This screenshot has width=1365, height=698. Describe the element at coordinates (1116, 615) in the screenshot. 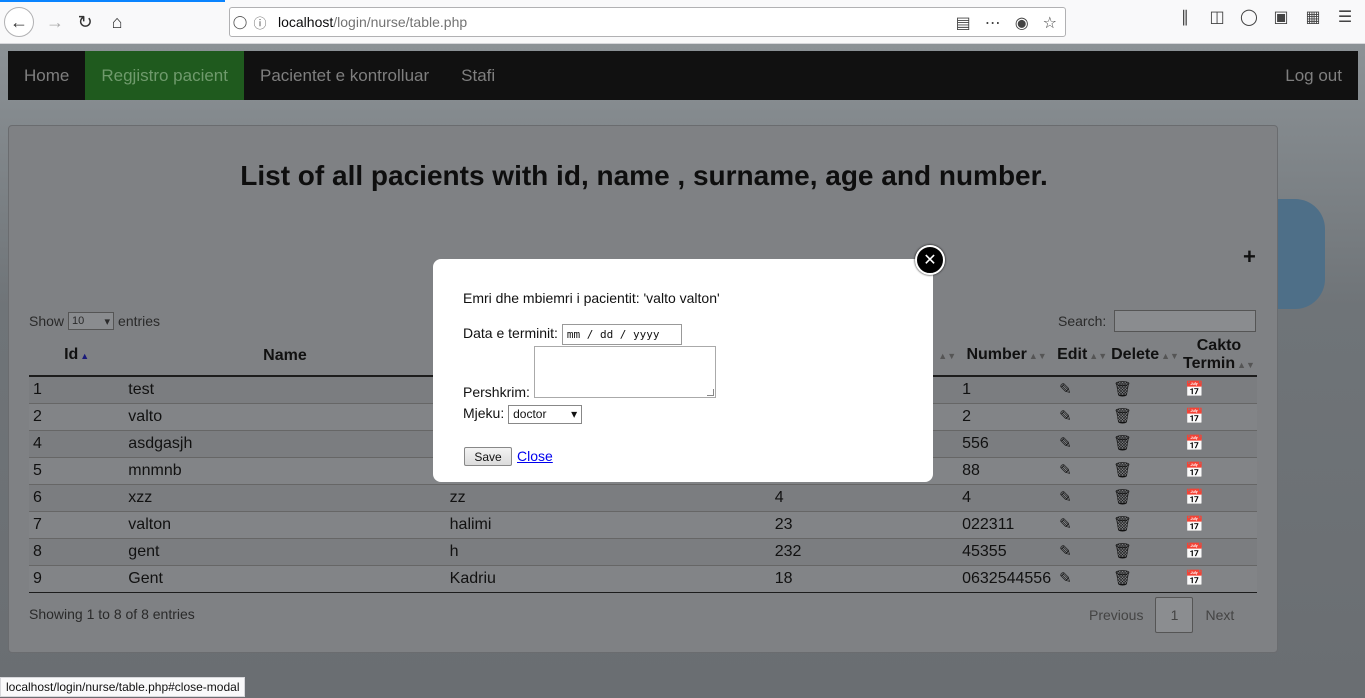

I see `previous-page-button: Previous` at that location.